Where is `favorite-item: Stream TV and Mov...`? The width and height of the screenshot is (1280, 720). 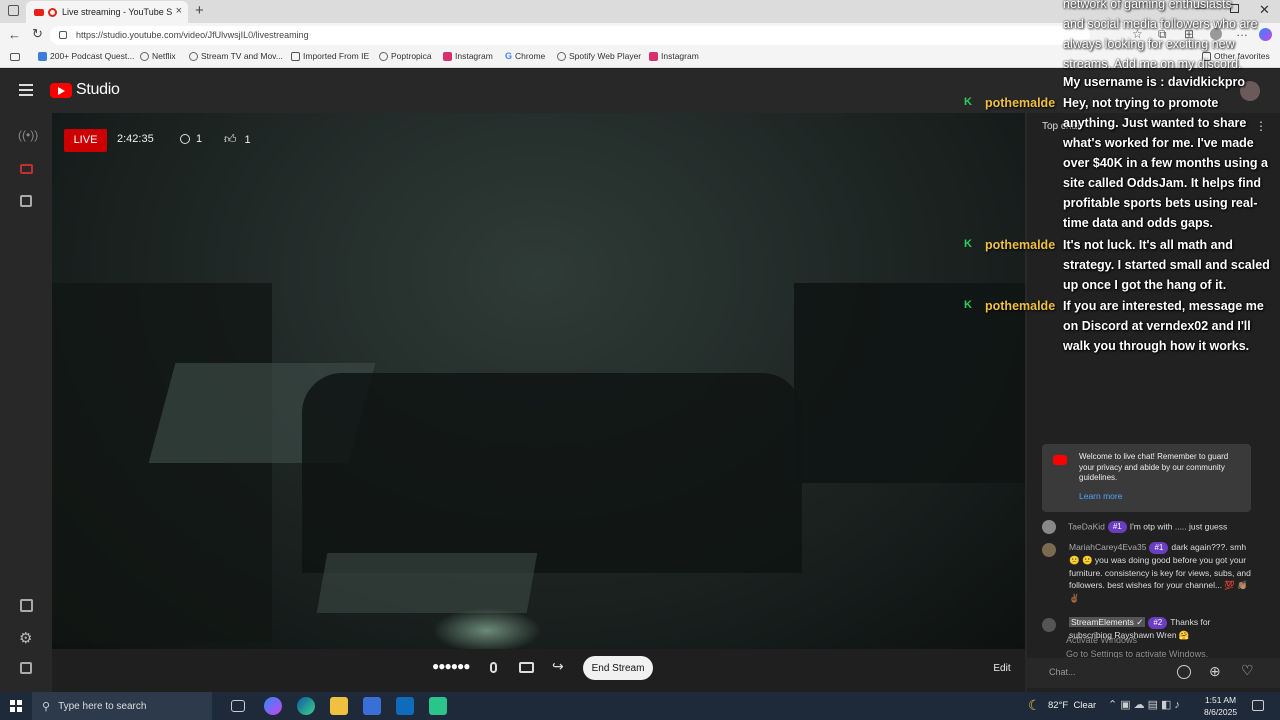
favorite-item: Stream TV and Mov... is located at coordinates (236, 56).